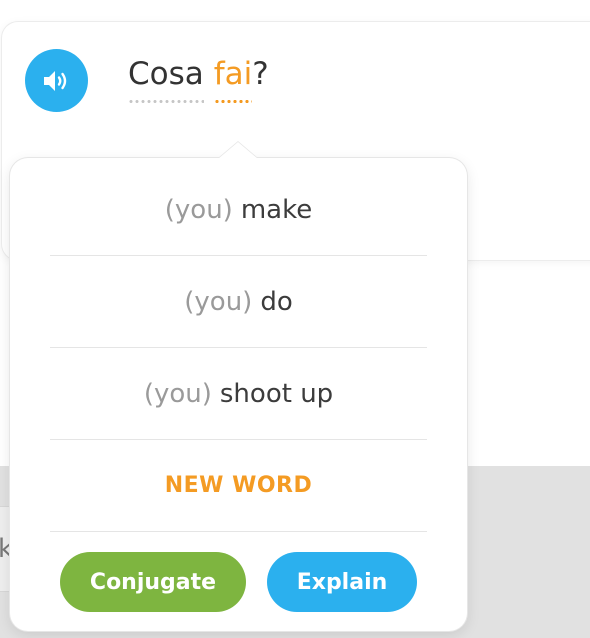 This screenshot has height=638, width=590. Describe the element at coordinates (342, 582) in the screenshot. I see `explain-button: Explain` at that location.